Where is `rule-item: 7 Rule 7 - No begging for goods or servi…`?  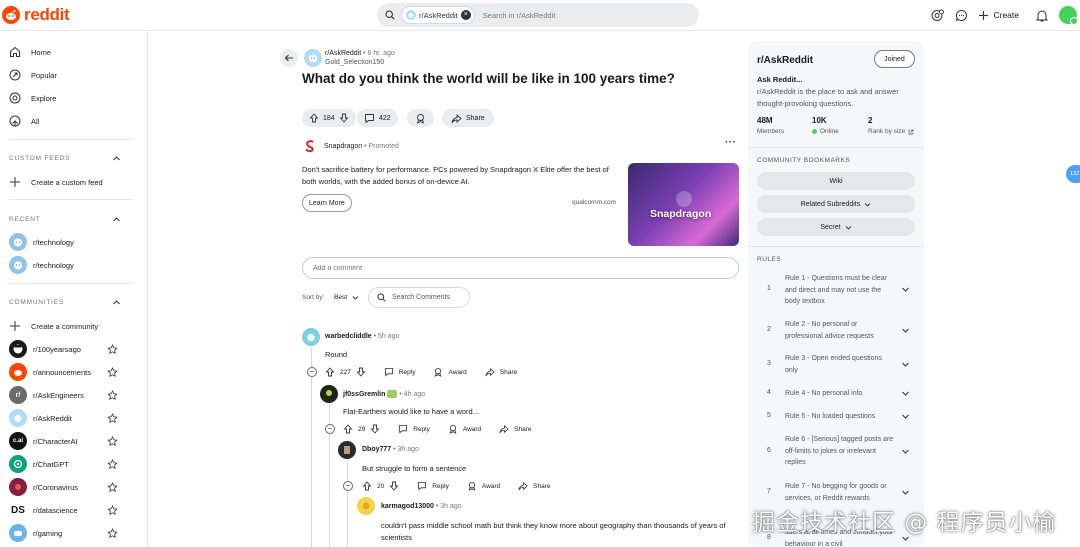
rule-item: 7 Rule 7 - No begging for goods or servi… is located at coordinates (836, 493).